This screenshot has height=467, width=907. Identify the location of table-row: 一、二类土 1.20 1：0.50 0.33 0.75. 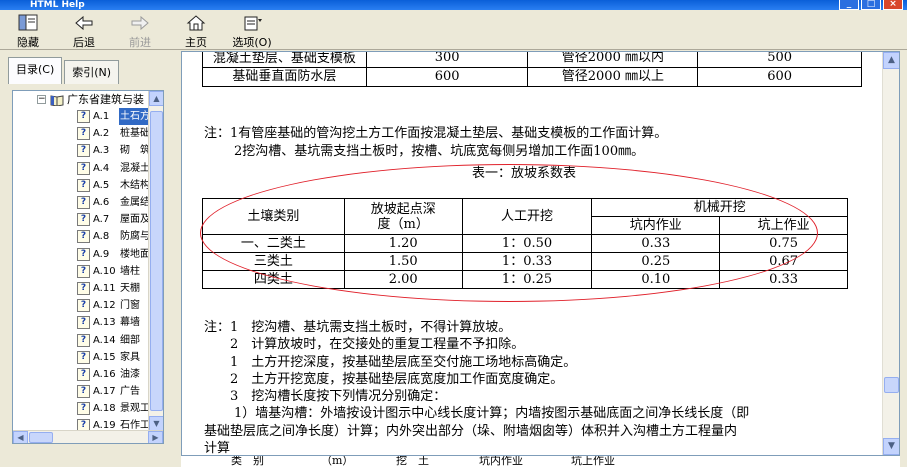
(525, 243).